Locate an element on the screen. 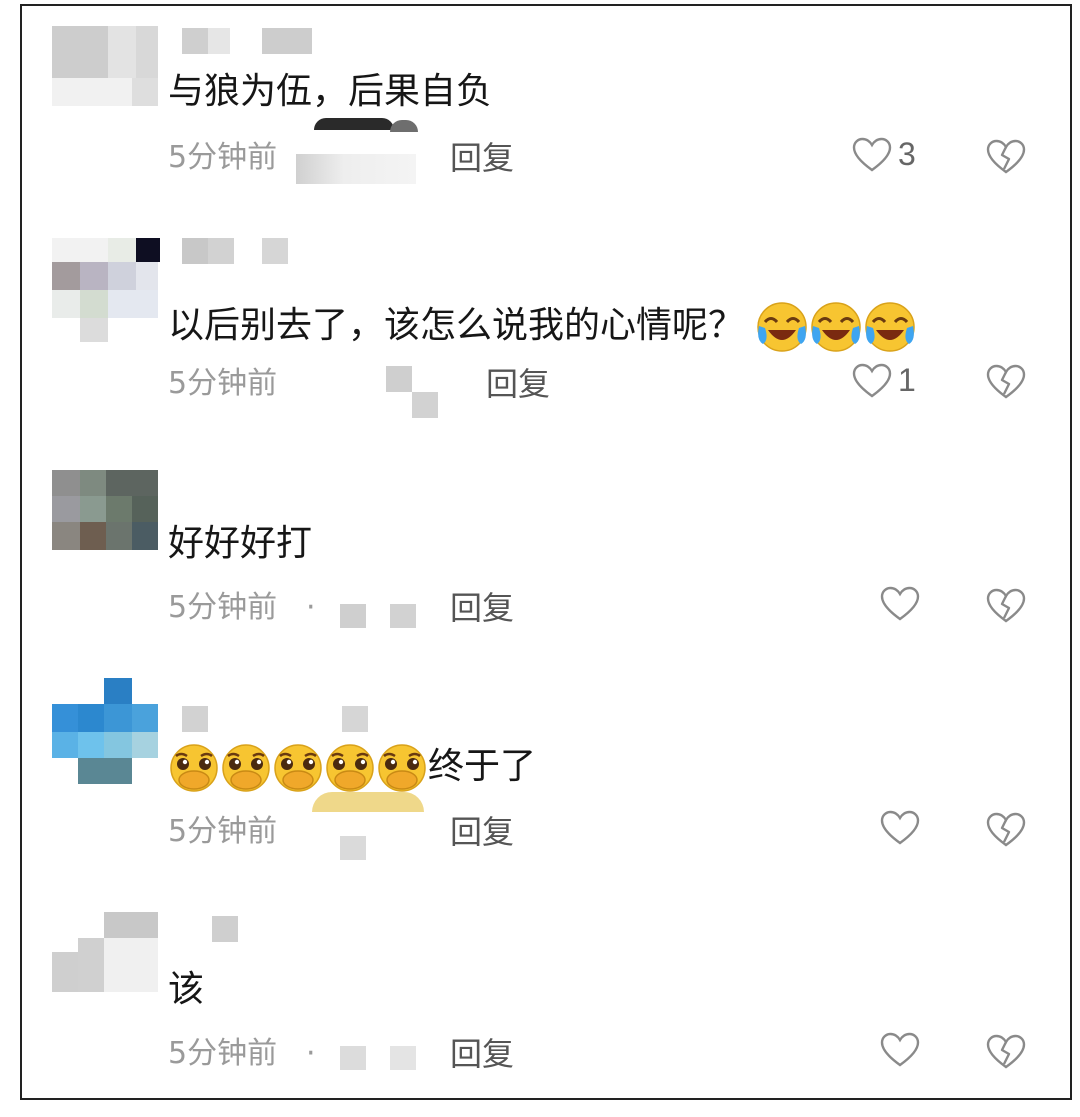 The height and width of the screenshot is (1117, 1080). like-count: 3 is located at coordinates (907, 154).